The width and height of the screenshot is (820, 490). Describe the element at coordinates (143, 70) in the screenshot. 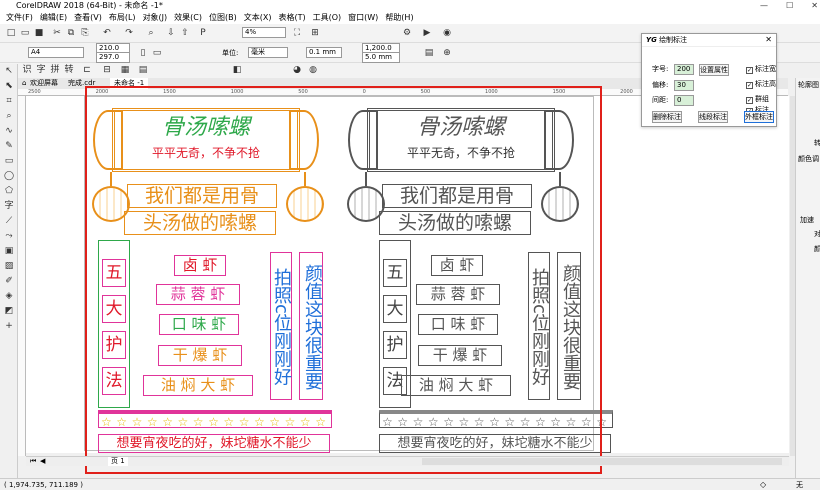

I see `layers-icon: ▤` at that location.